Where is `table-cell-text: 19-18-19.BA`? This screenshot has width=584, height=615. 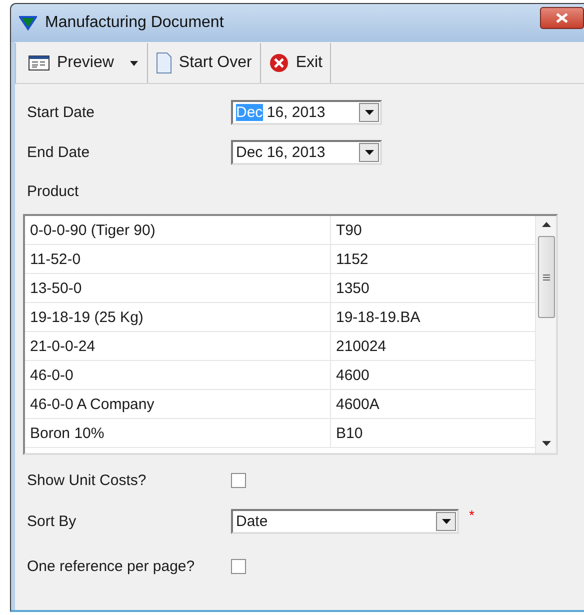 table-cell-text: 19-18-19.BA is located at coordinates (377, 318).